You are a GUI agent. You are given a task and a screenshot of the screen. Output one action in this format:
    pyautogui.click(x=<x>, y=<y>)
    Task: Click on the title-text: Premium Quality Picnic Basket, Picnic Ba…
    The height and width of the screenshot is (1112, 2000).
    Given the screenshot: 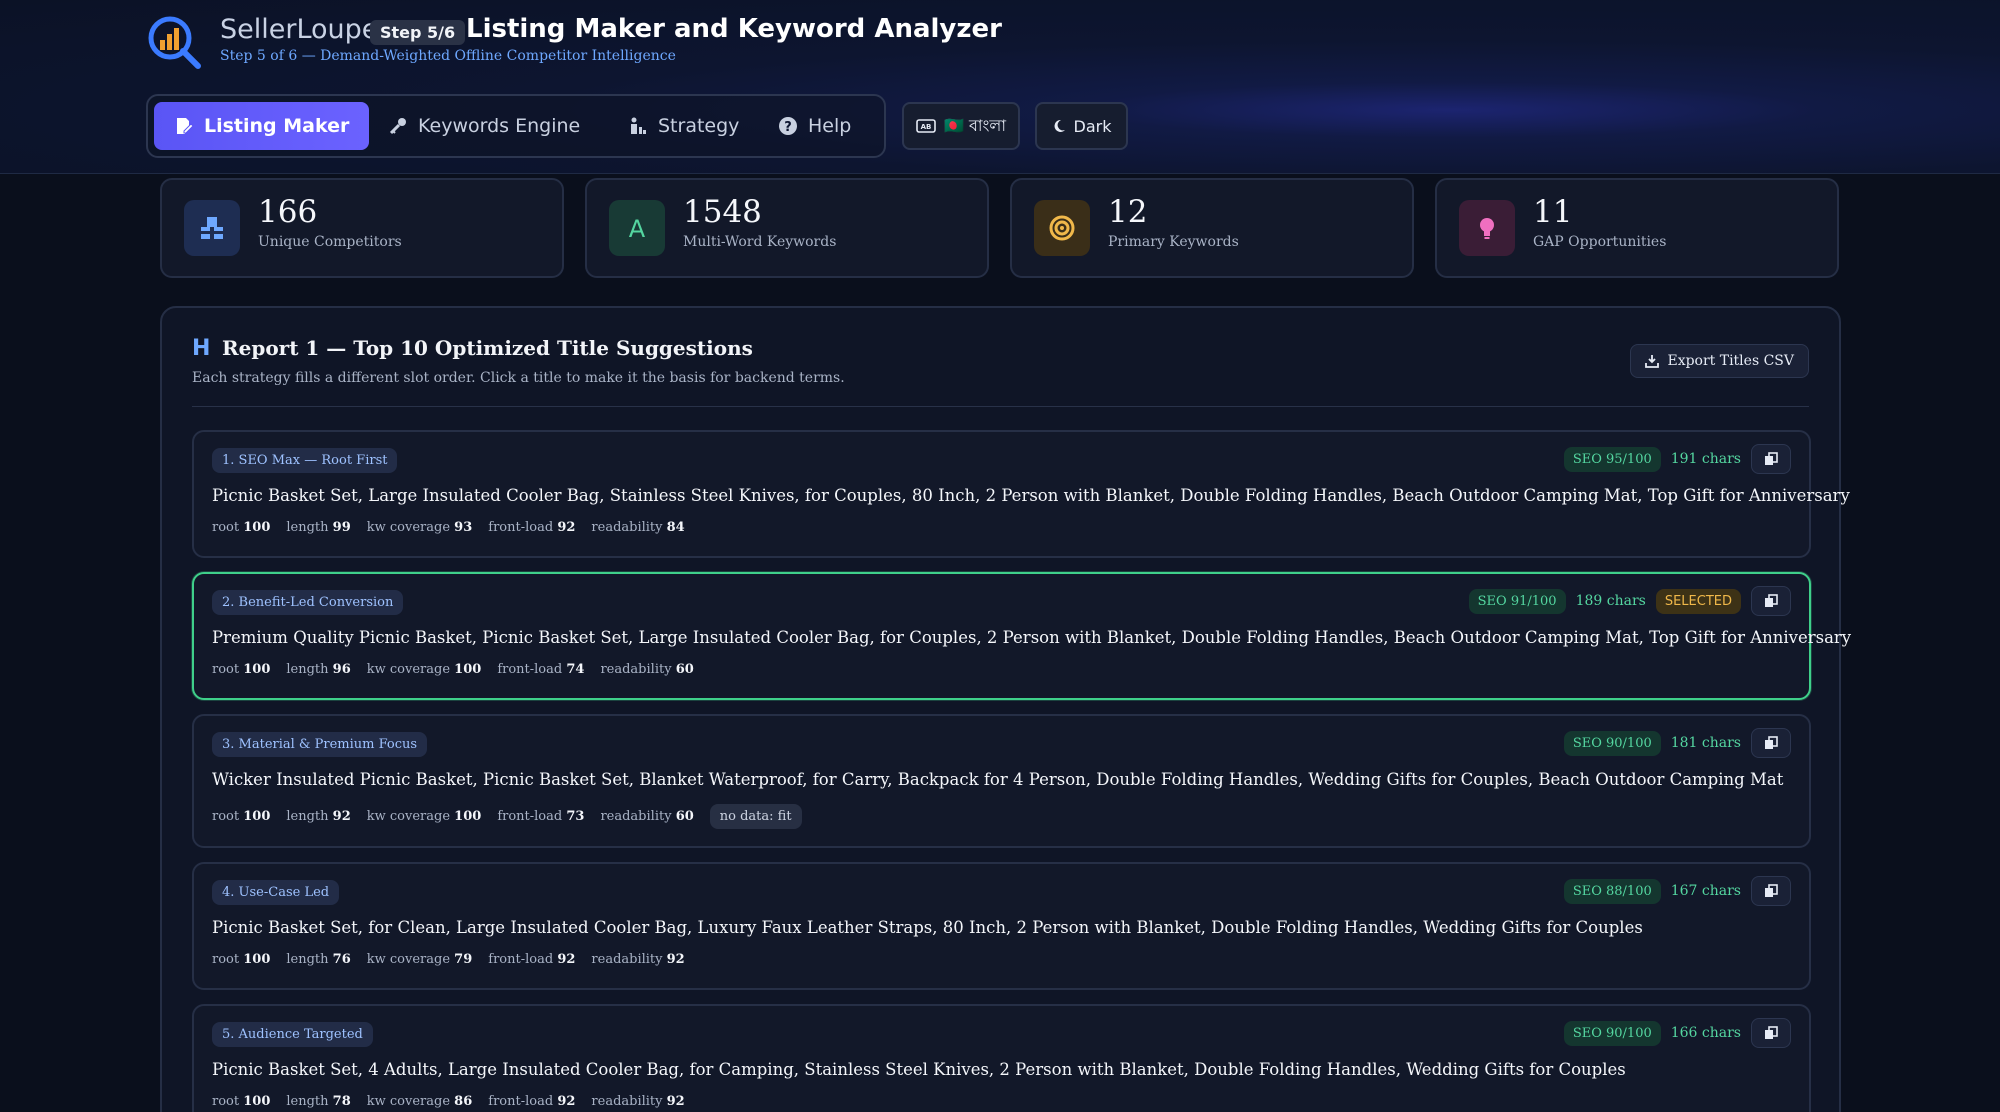 What is the action you would take?
    pyautogui.click(x=1032, y=637)
    